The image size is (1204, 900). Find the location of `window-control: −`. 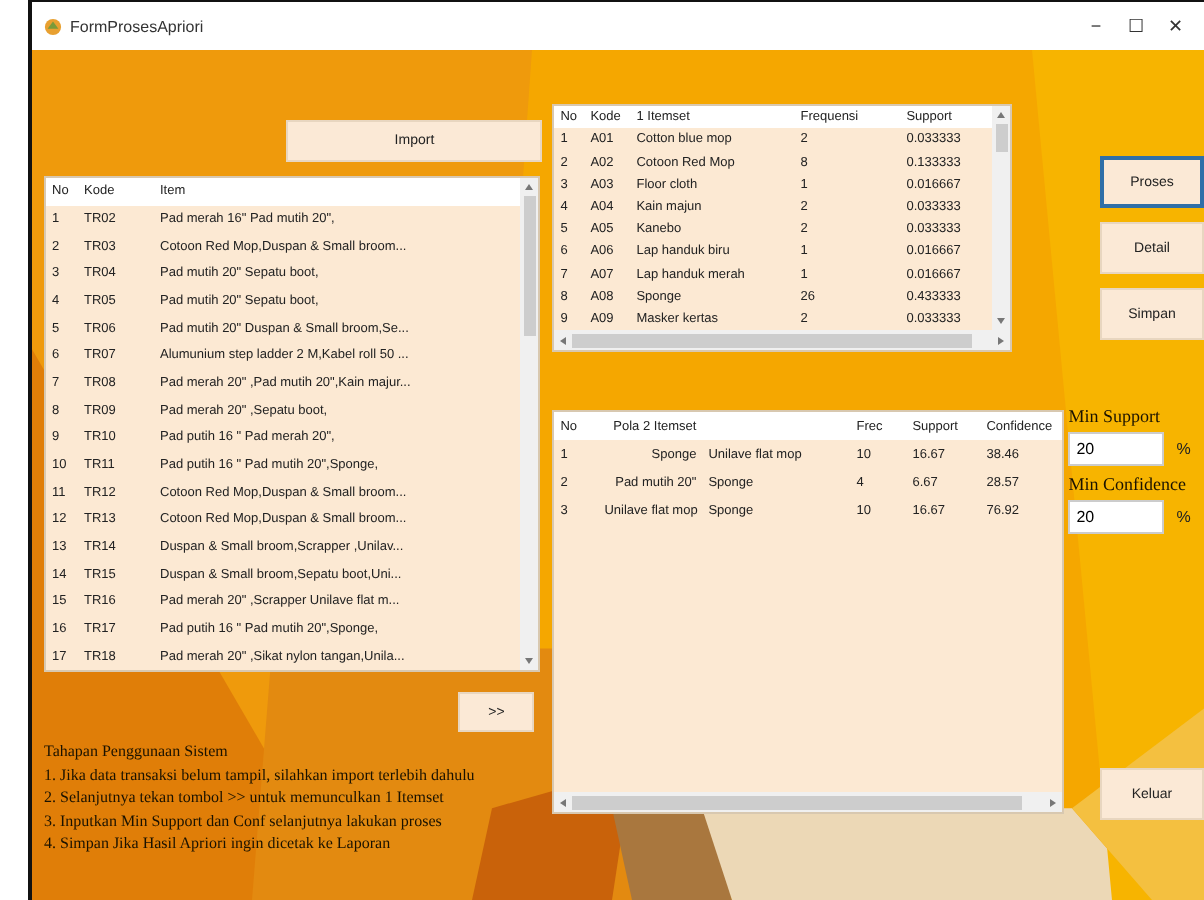

window-control: − is located at coordinates (1096, 26).